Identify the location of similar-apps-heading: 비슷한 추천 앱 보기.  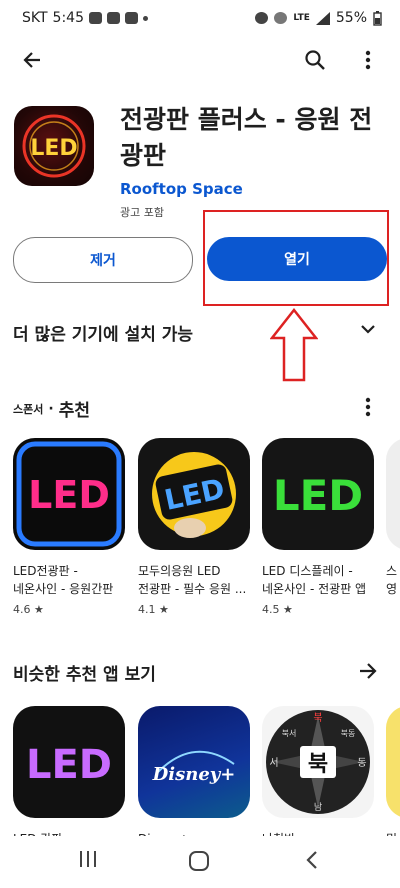
(84, 672).